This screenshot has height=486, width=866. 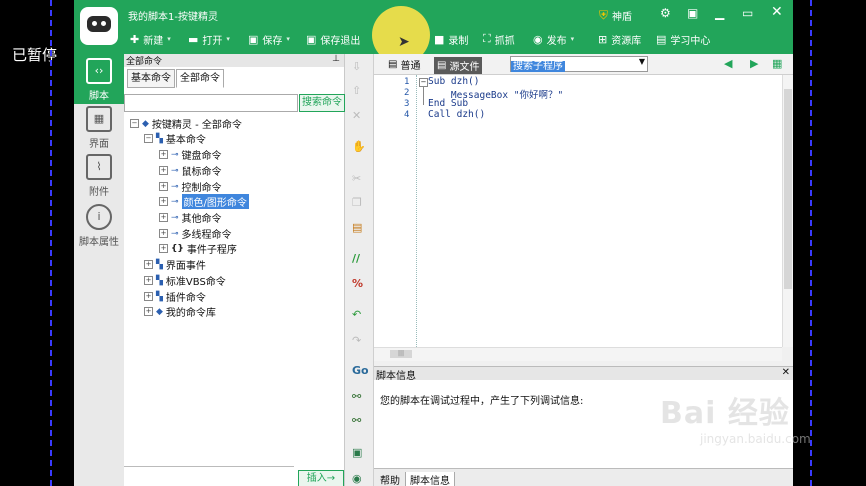 I want to click on redo-icon: ↷, so click(x=356, y=340).